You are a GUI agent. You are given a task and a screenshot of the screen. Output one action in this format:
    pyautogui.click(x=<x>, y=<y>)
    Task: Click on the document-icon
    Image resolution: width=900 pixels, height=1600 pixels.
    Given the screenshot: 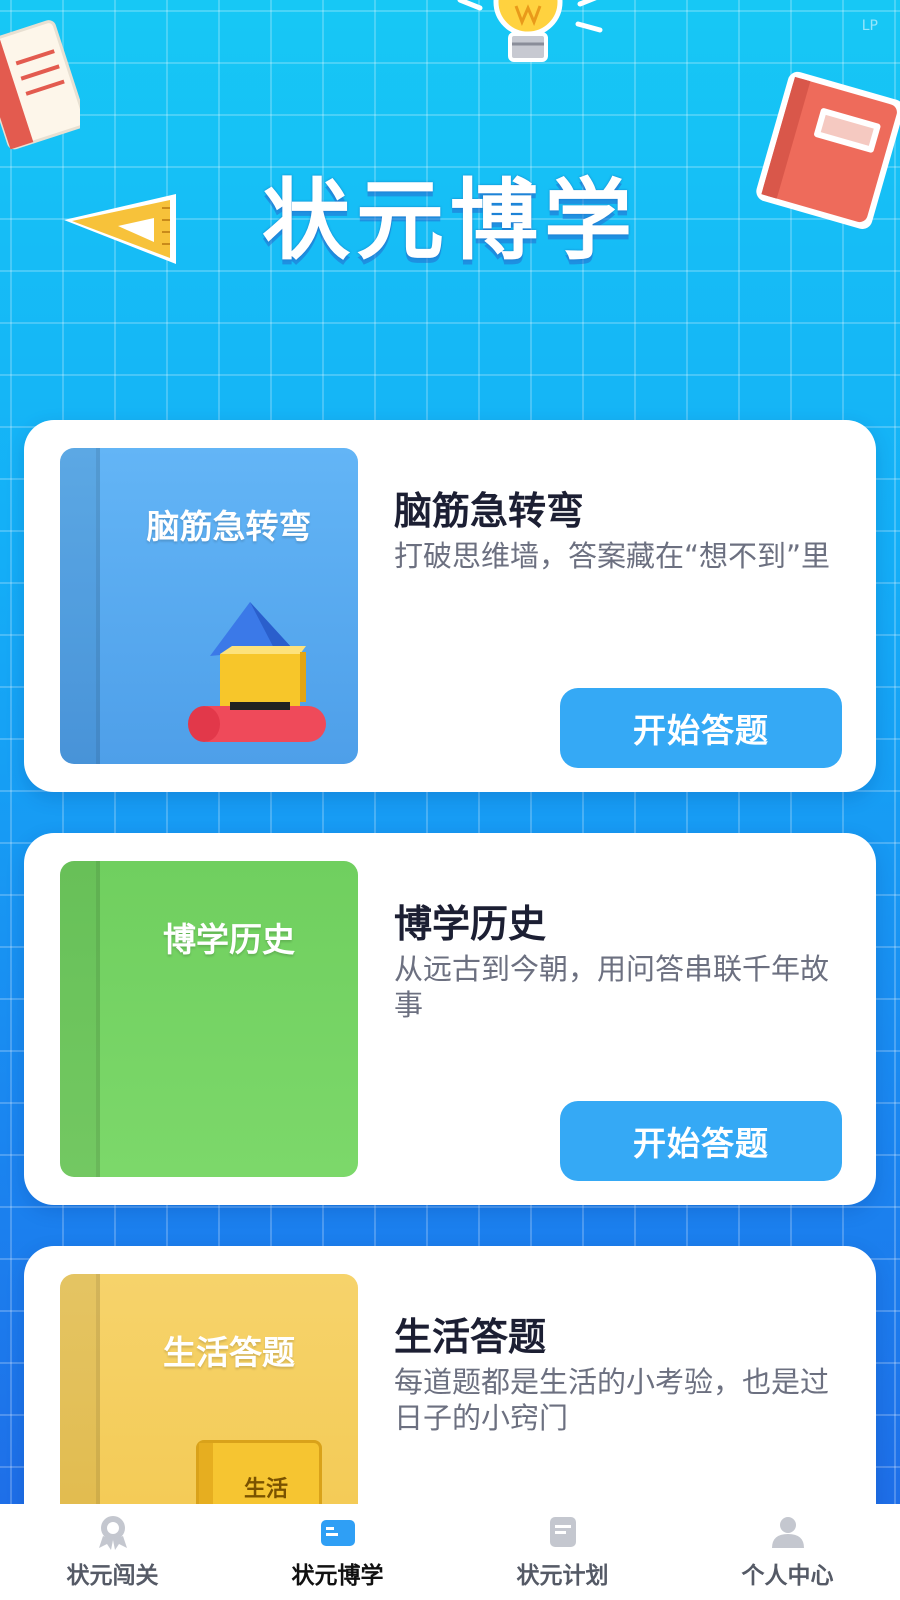 What is the action you would take?
    pyautogui.click(x=562, y=1532)
    